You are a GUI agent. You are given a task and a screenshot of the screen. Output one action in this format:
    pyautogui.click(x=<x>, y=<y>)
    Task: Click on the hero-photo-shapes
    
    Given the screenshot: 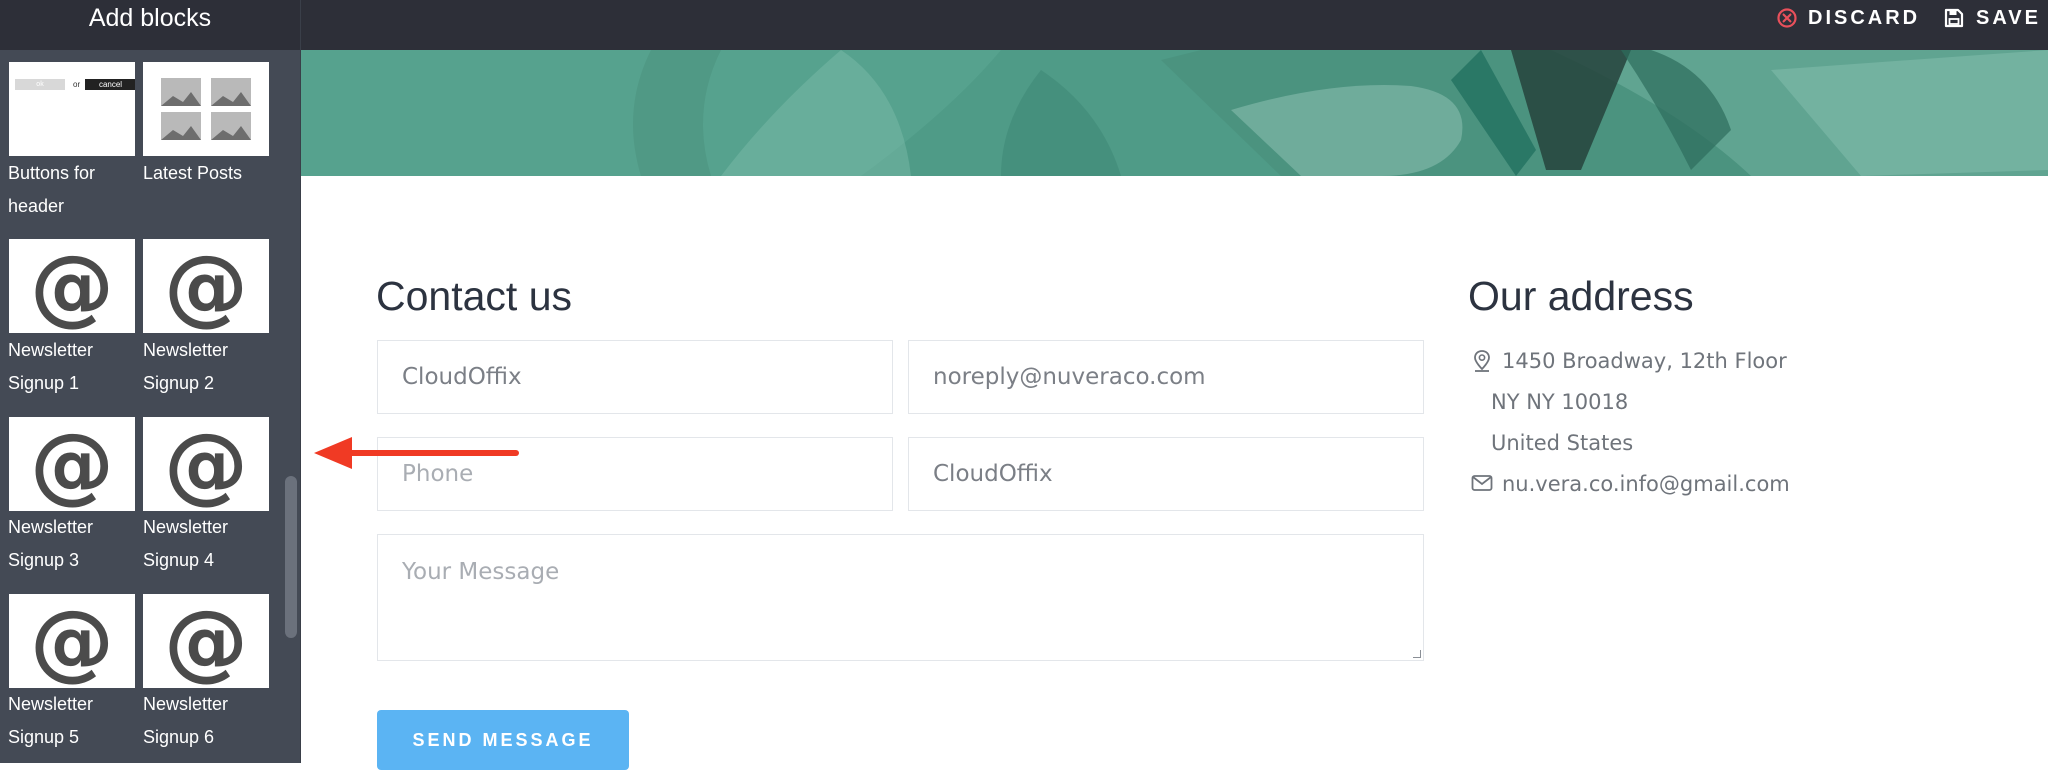 What is the action you would take?
    pyautogui.click(x=1174, y=113)
    